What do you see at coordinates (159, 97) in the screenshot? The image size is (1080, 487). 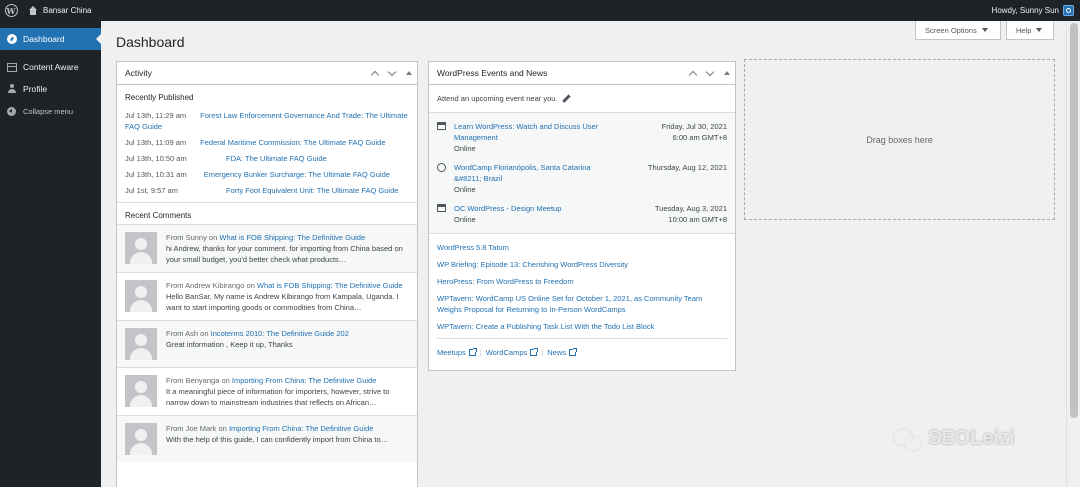 I see `recently-published-heading: Recently Published` at bounding box center [159, 97].